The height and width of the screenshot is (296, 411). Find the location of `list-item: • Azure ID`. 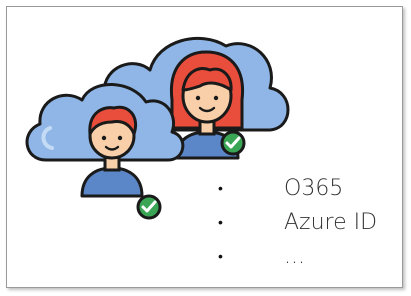

list-item: • Azure ID is located at coordinates (297, 223).